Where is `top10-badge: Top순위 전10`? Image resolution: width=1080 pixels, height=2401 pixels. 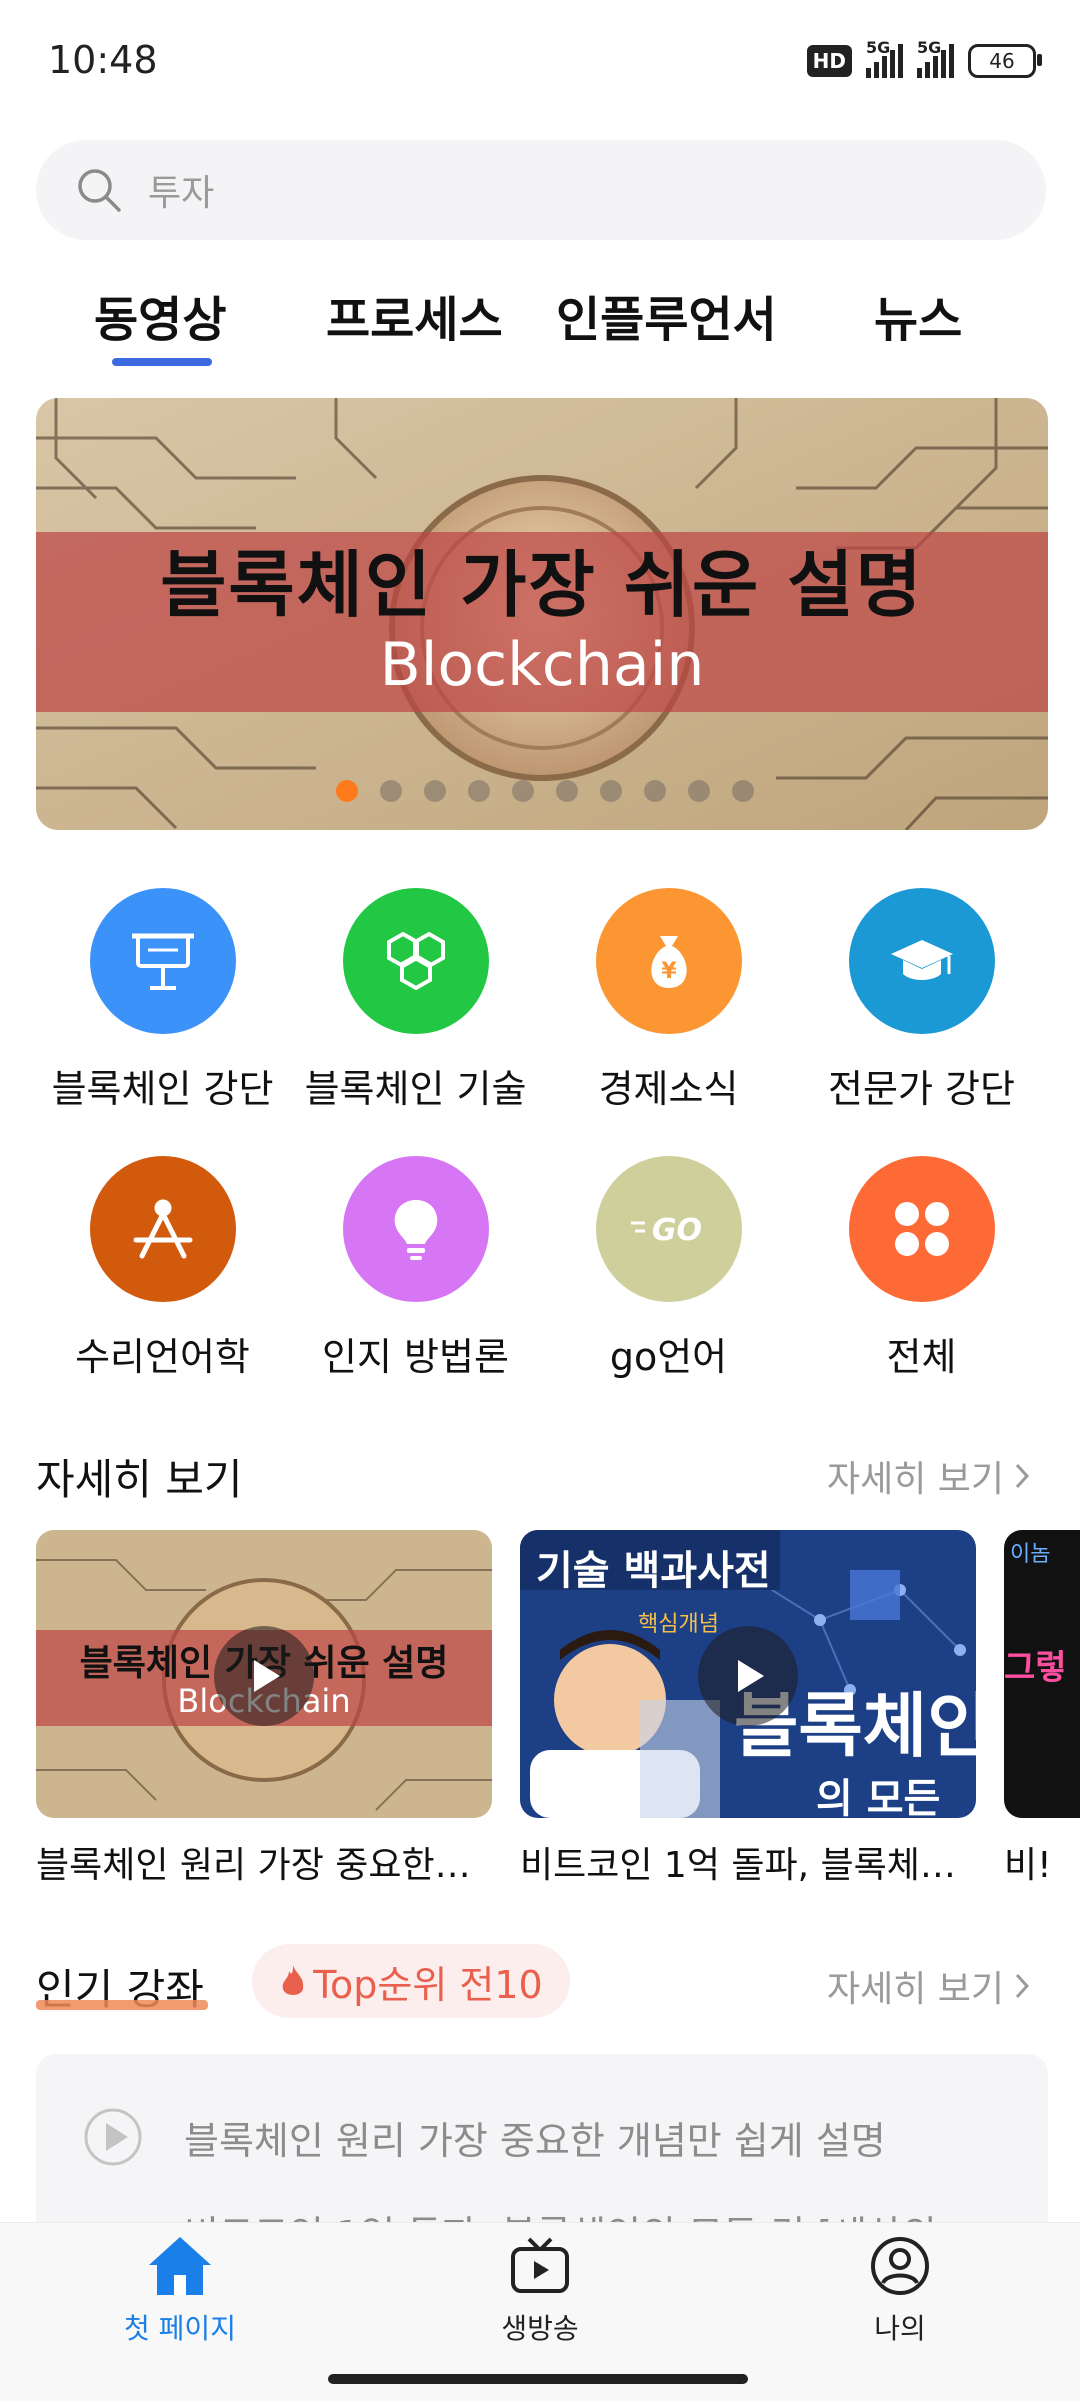 top10-badge: Top순위 전10 is located at coordinates (411, 1981).